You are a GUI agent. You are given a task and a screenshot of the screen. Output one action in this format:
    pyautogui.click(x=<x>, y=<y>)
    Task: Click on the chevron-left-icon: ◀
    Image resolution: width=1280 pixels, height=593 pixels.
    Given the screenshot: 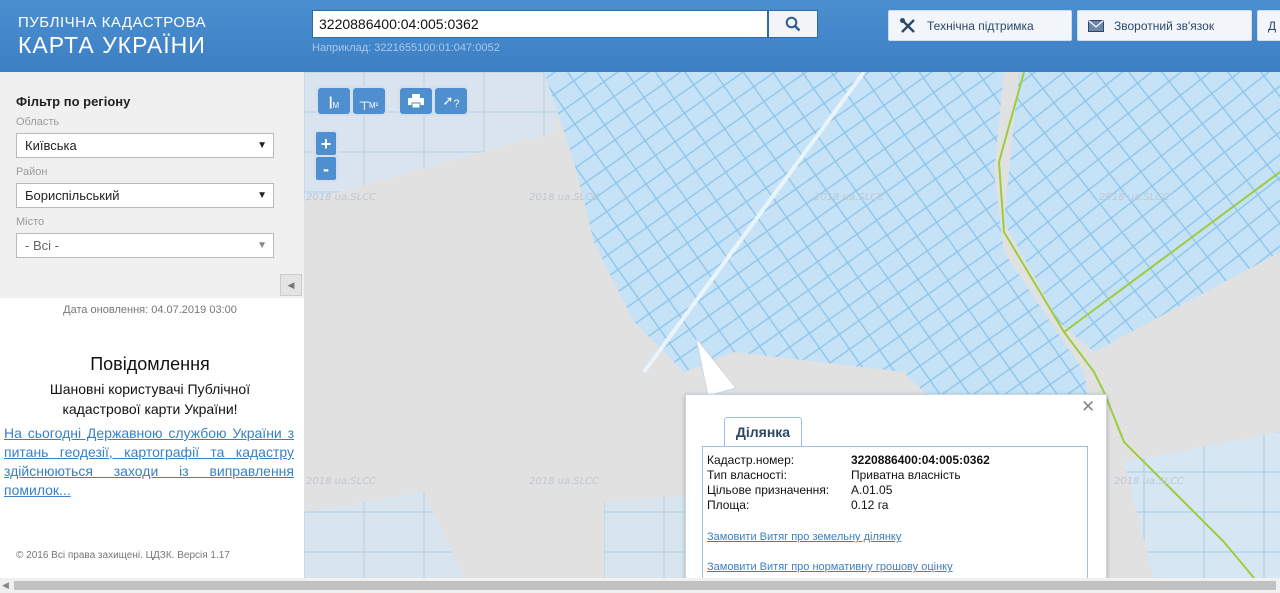 What is the action you would take?
    pyautogui.click(x=291, y=284)
    